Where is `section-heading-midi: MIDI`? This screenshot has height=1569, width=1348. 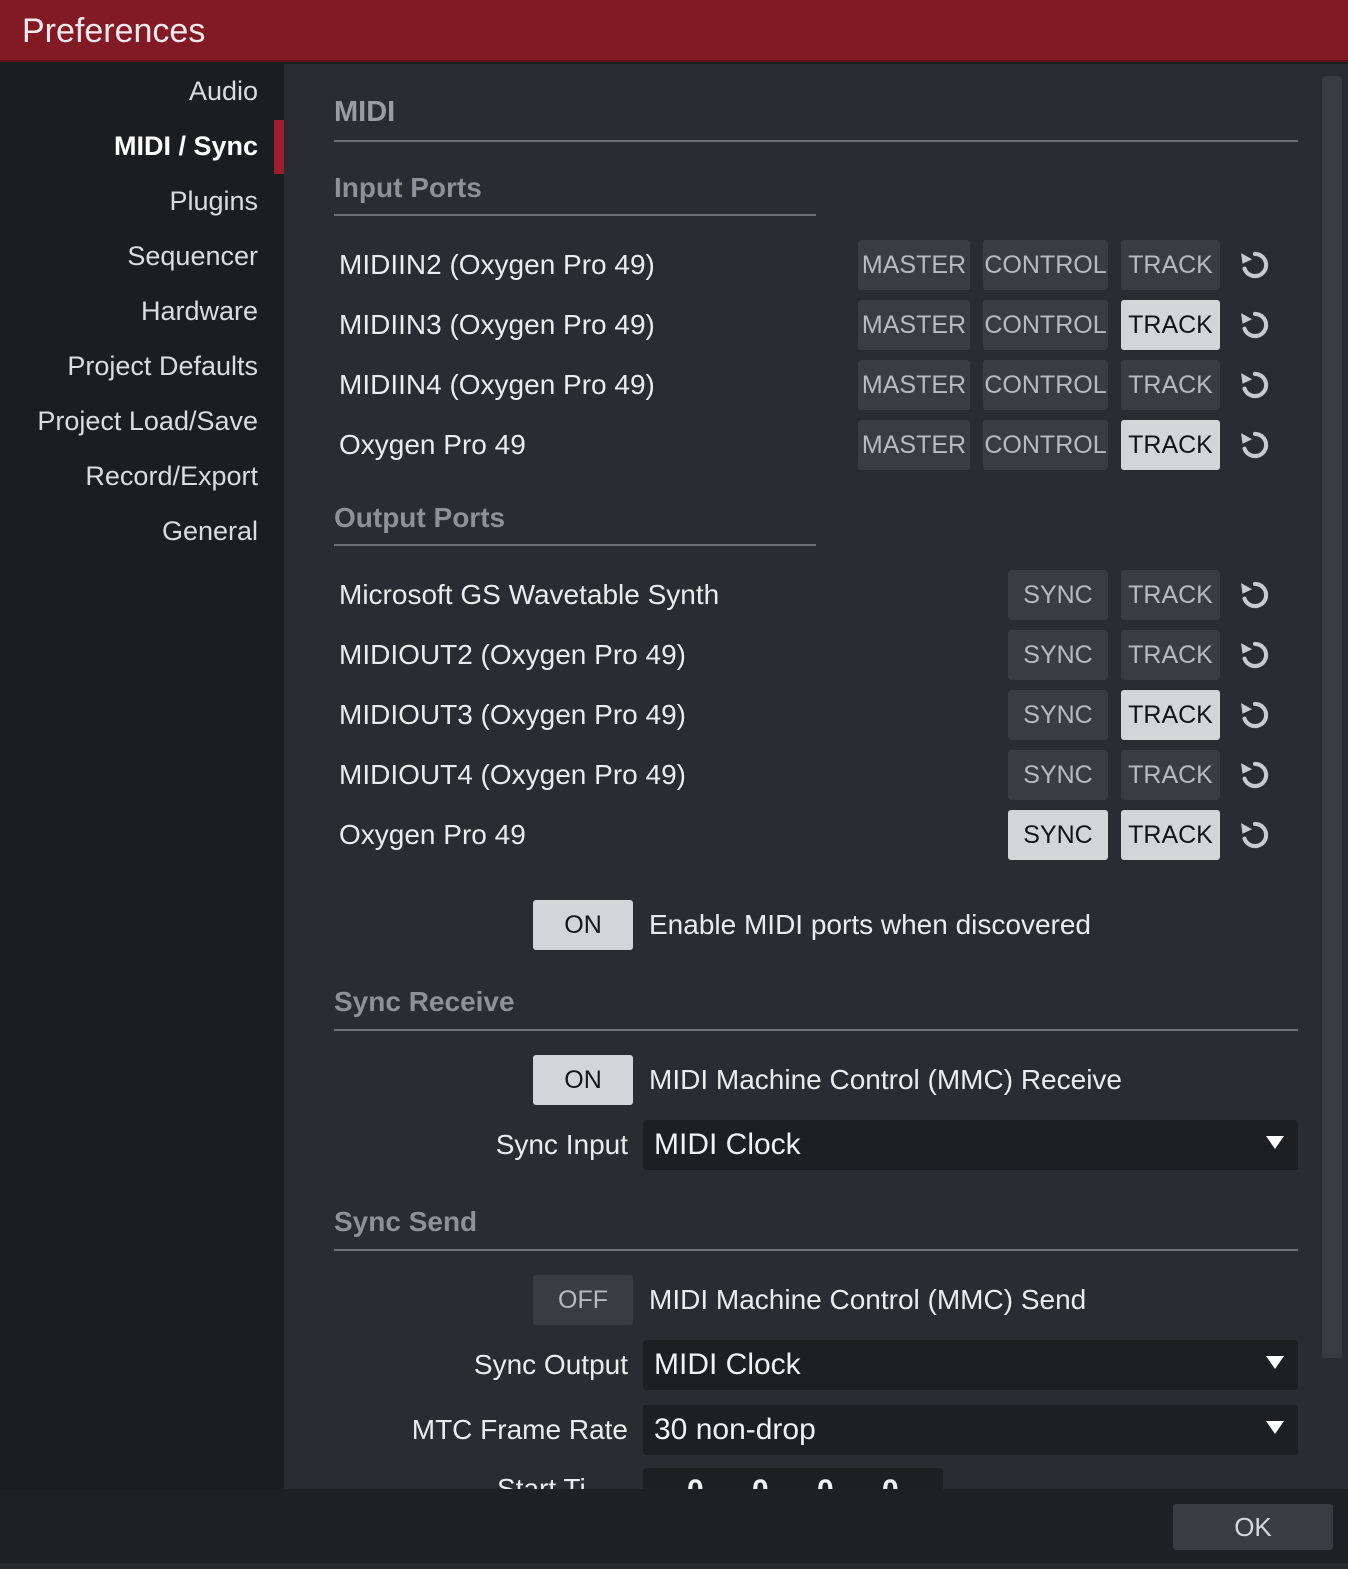 section-heading-midi: MIDI is located at coordinates (365, 112).